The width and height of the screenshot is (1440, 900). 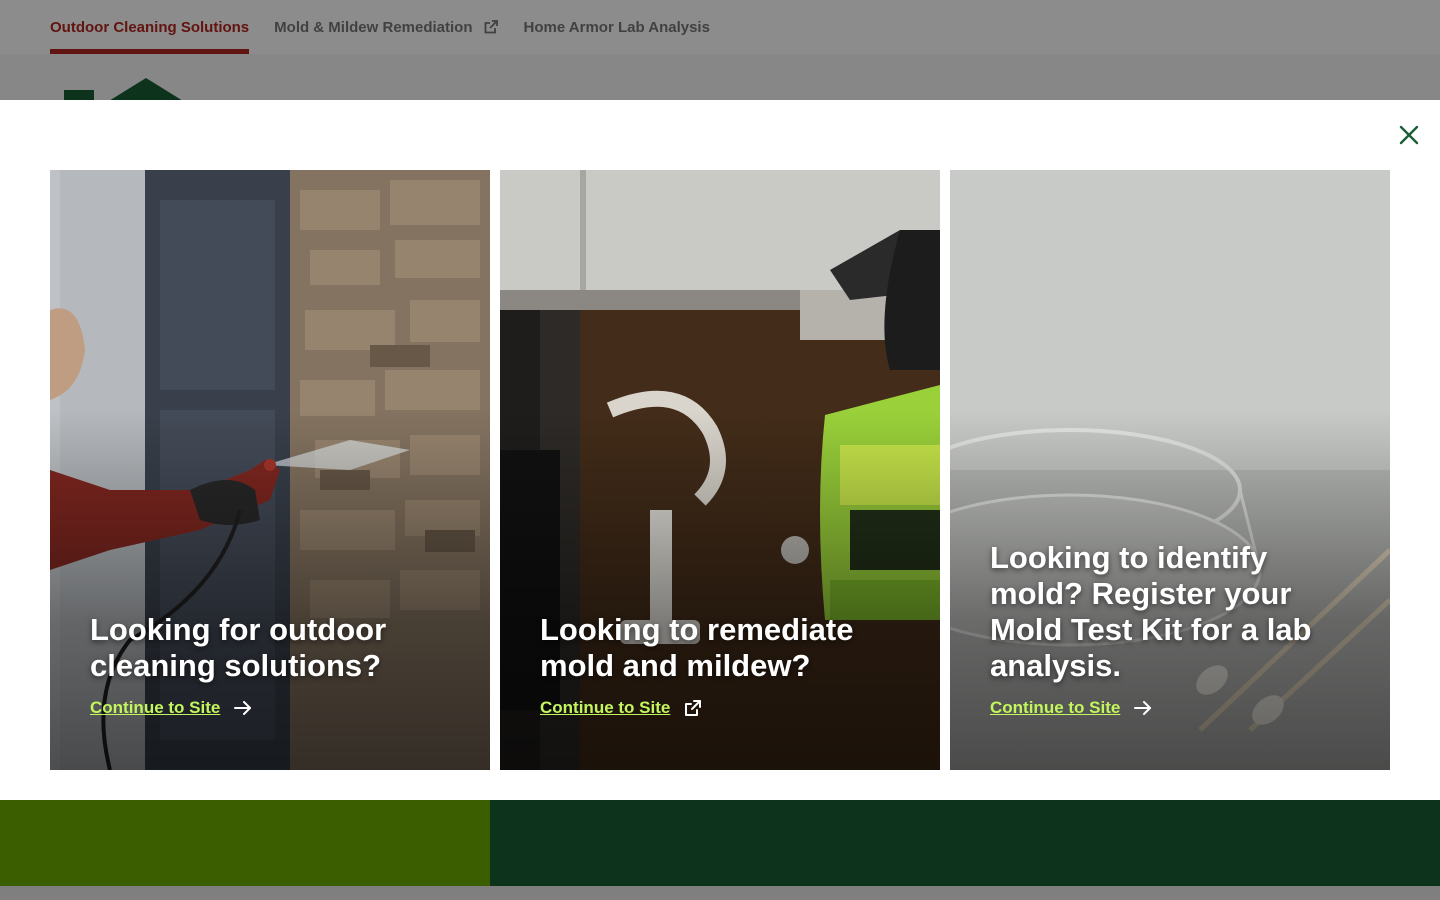 I want to click on card-heading: Looking to remediate mold and mildew?, so click(x=697, y=647).